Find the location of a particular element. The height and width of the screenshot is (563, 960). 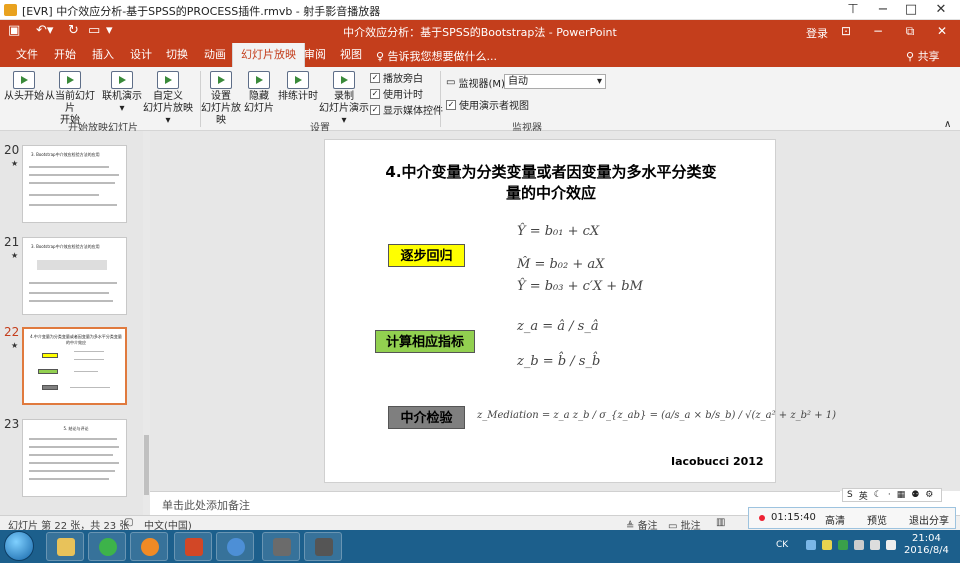

compute-indices-label: 计算相应指标 is located at coordinates (425, 341).